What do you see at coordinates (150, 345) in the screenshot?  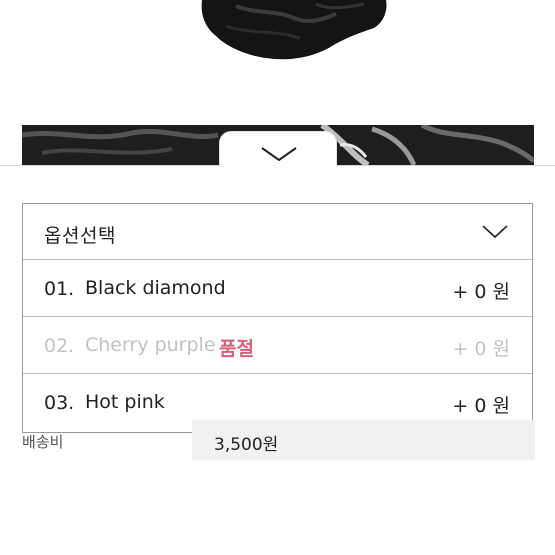 I see `option-name: Cherry purple` at bounding box center [150, 345].